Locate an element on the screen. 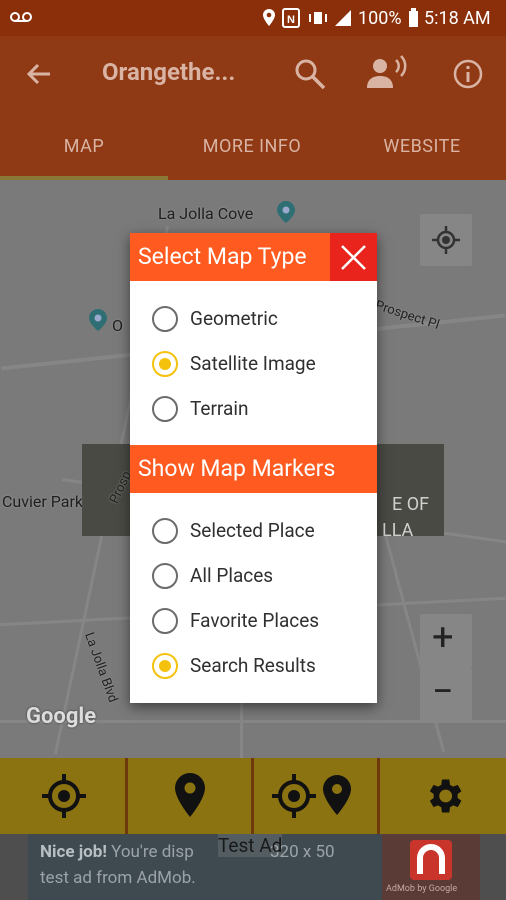 Image resolution: width=506 pixels, height=900 pixels. map-label-of: E OF is located at coordinates (411, 504).